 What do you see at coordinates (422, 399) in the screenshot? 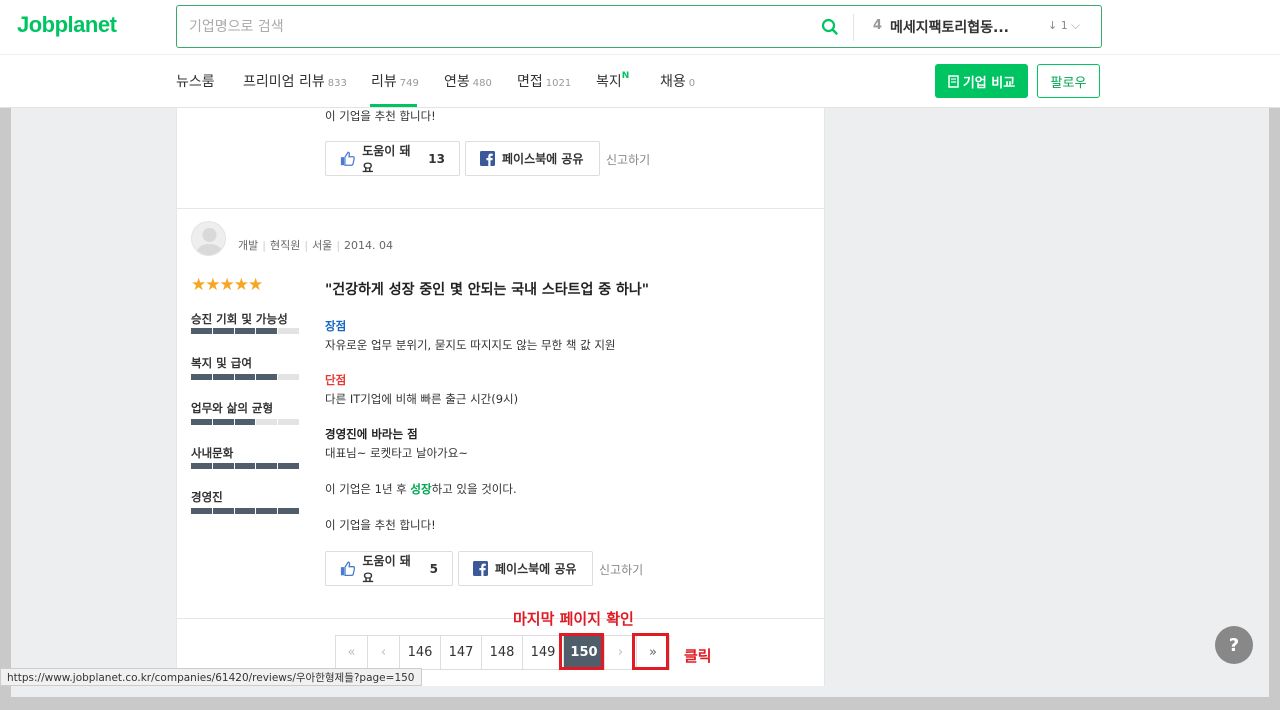
I see `cons-text: 다른 IT기업에 비해 빠른 출근 시간(9시)` at bounding box center [422, 399].